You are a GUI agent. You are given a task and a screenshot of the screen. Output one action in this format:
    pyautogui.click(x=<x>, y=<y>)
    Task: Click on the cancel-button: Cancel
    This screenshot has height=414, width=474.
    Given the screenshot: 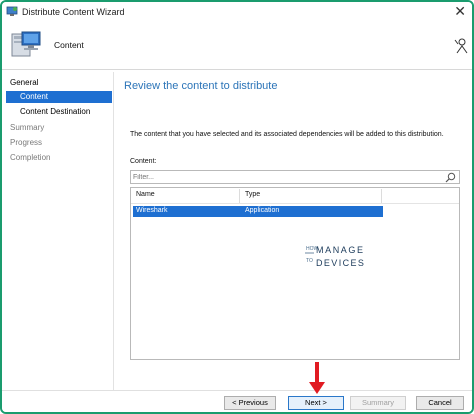 What is the action you would take?
    pyautogui.click(x=440, y=403)
    